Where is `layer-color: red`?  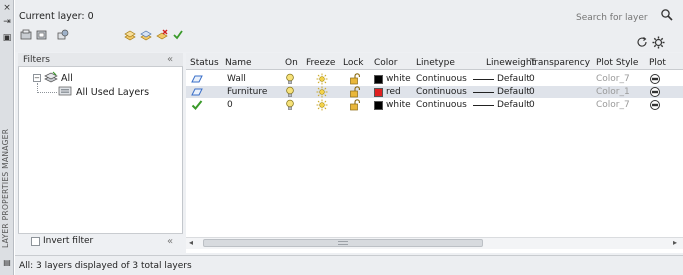
layer-color: red is located at coordinates (393, 92).